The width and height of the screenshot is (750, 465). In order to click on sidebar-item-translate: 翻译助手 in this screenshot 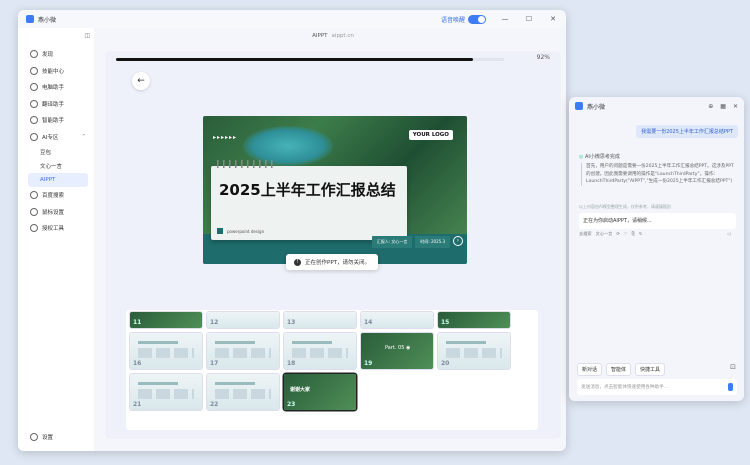, I will do `click(56, 104)`.